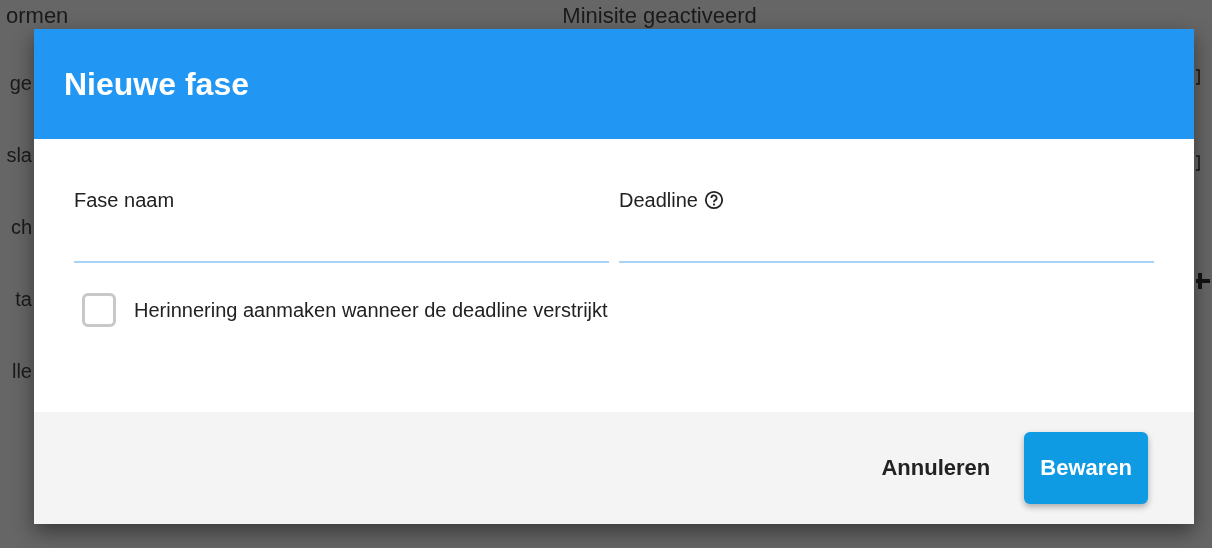 The height and width of the screenshot is (548, 1212). I want to click on checkbox, so click(99, 310).